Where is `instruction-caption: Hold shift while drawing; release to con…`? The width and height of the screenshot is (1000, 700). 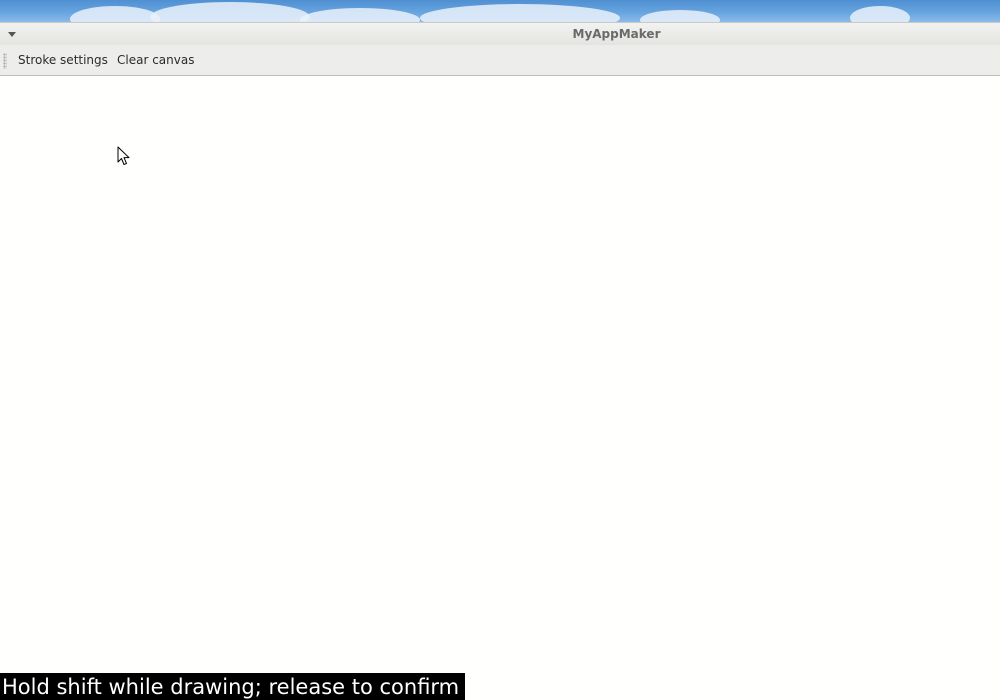
instruction-caption: Hold shift while drawing; release to con… is located at coordinates (233, 686).